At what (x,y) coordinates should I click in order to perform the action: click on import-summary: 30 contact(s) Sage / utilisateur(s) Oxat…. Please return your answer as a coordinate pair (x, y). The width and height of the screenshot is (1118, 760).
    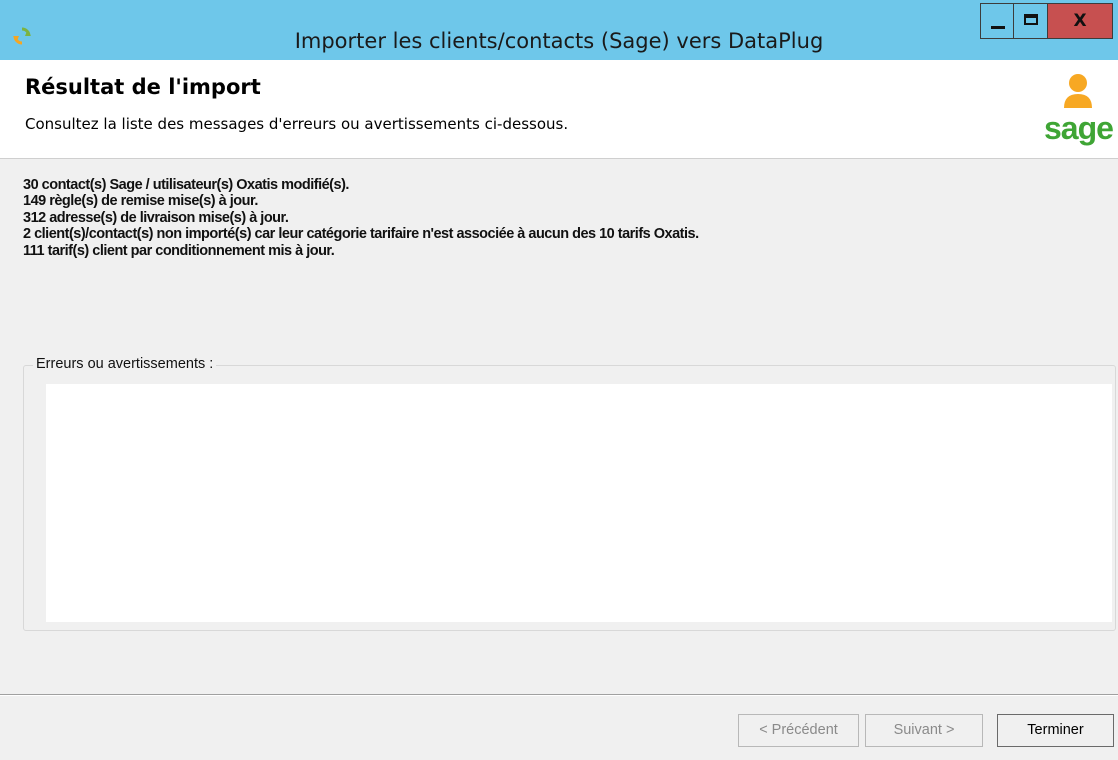
    Looking at the image, I should click on (361, 218).